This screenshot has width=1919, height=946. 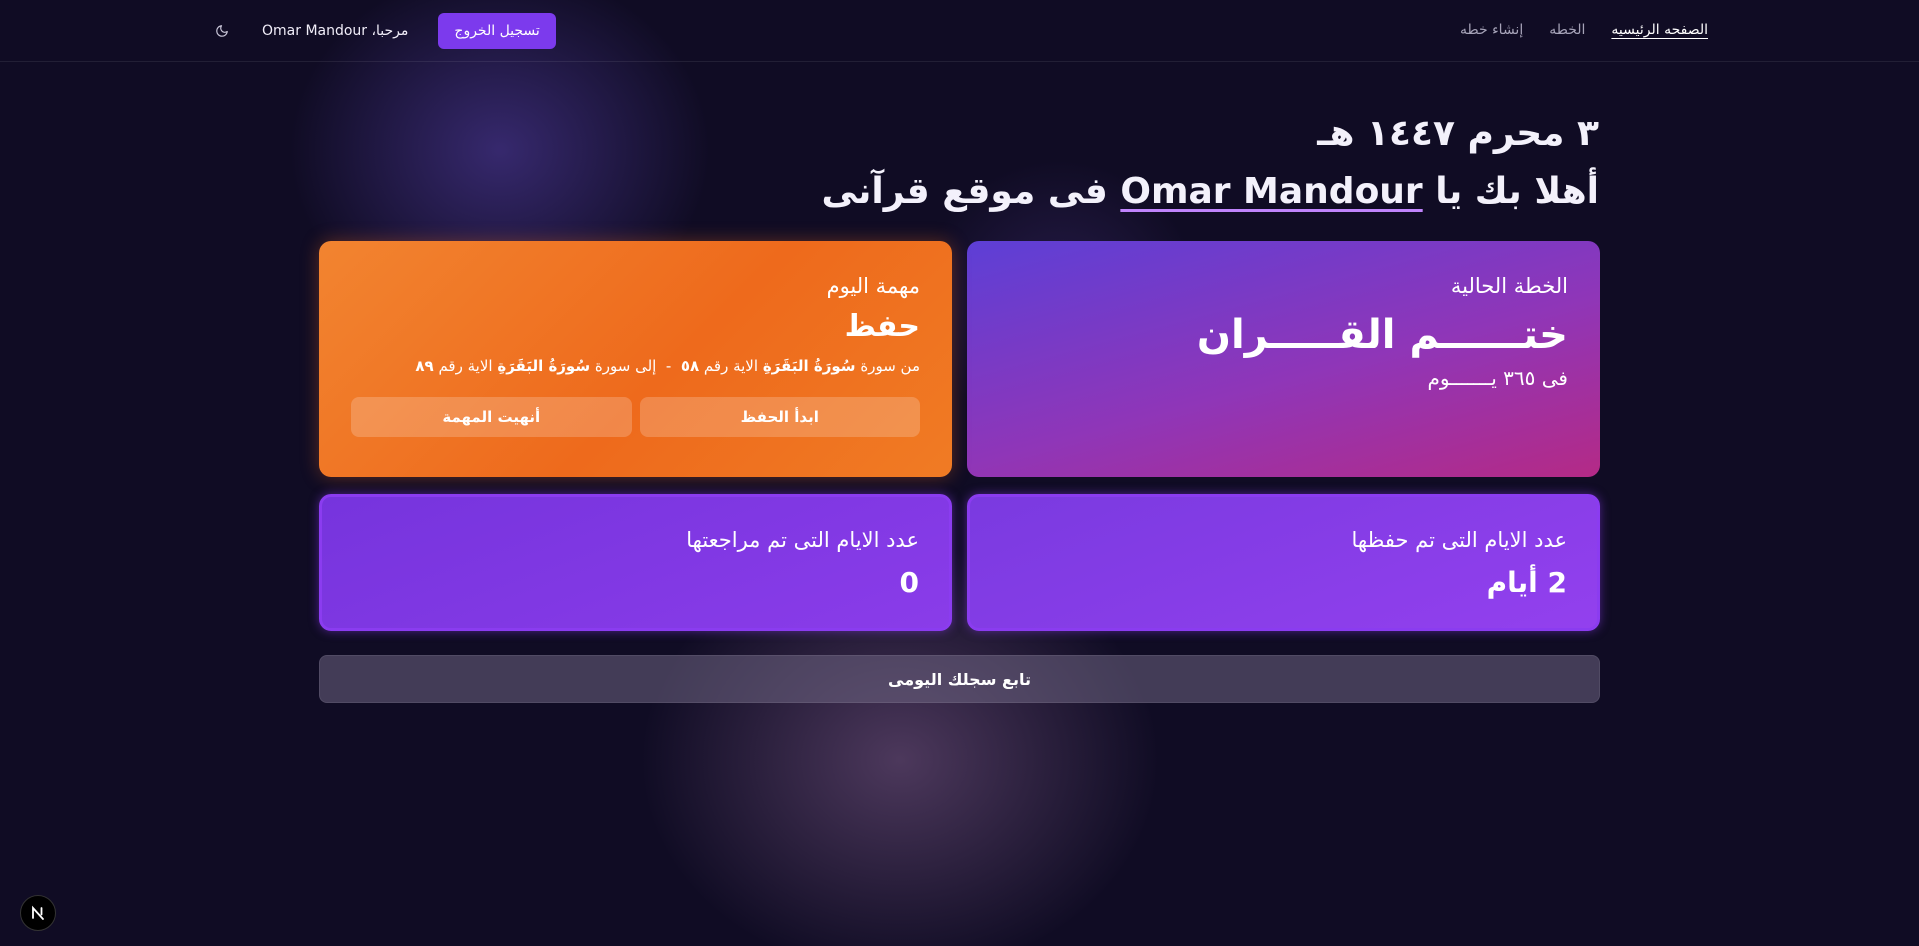 I want to click on reviewed-days-label: عدد الايام التى تم مراجعتها, so click(x=802, y=540).